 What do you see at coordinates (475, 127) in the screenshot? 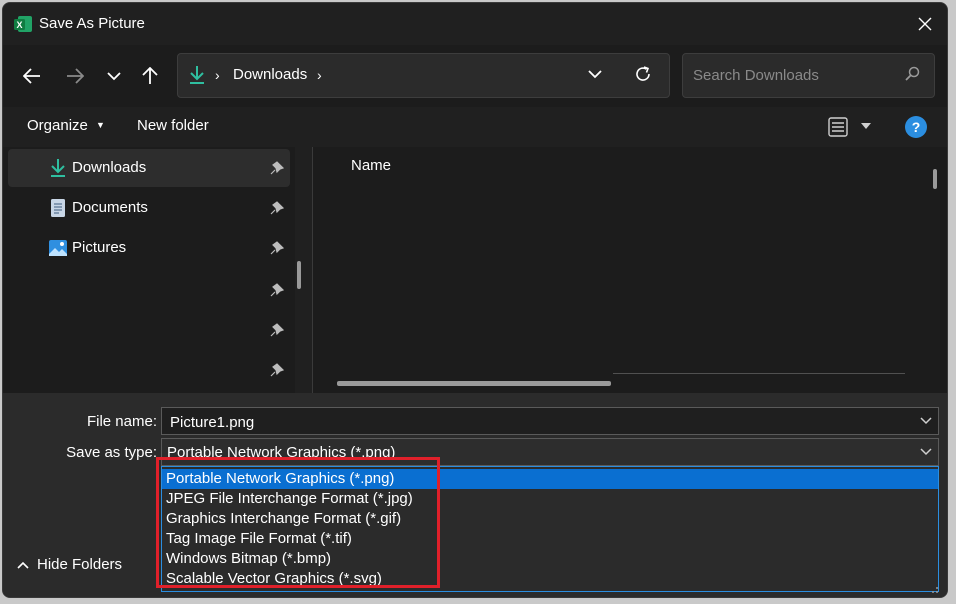
I see `command-bar: Organize ▼ New folder ?` at bounding box center [475, 127].